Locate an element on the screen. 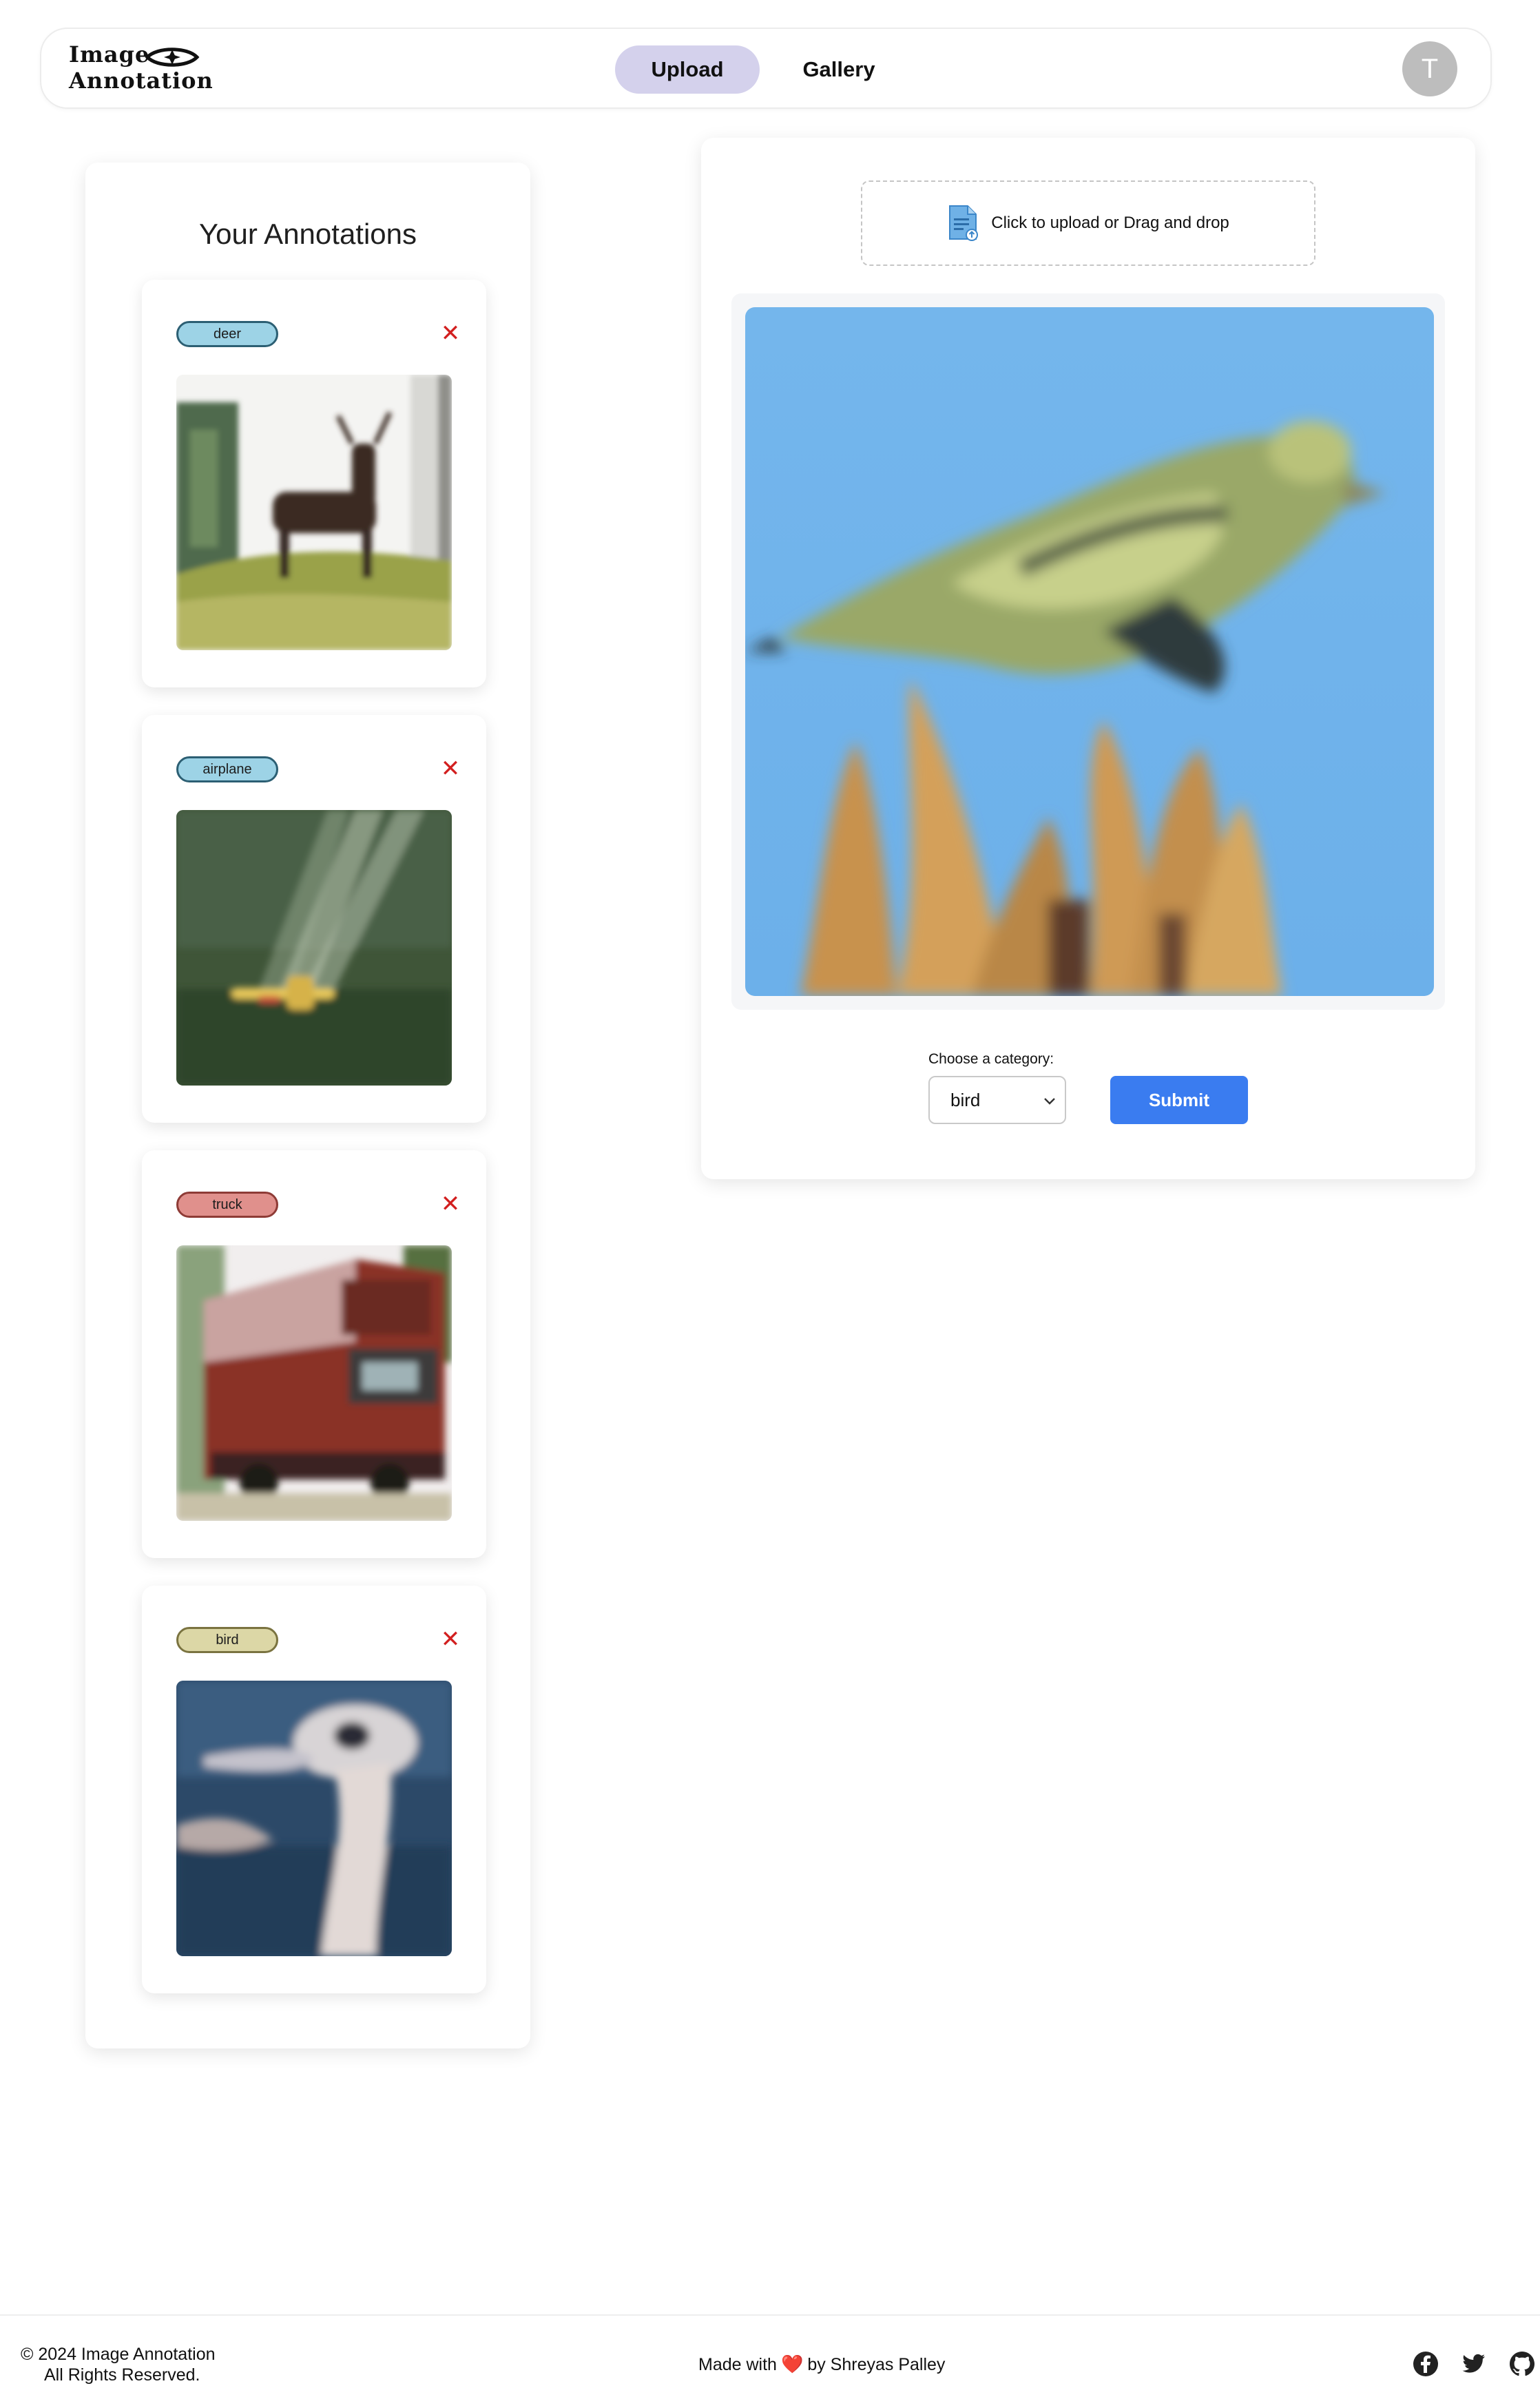  made-with-credit: Made with ❤️ by Shreyas Palley is located at coordinates (821, 2364).